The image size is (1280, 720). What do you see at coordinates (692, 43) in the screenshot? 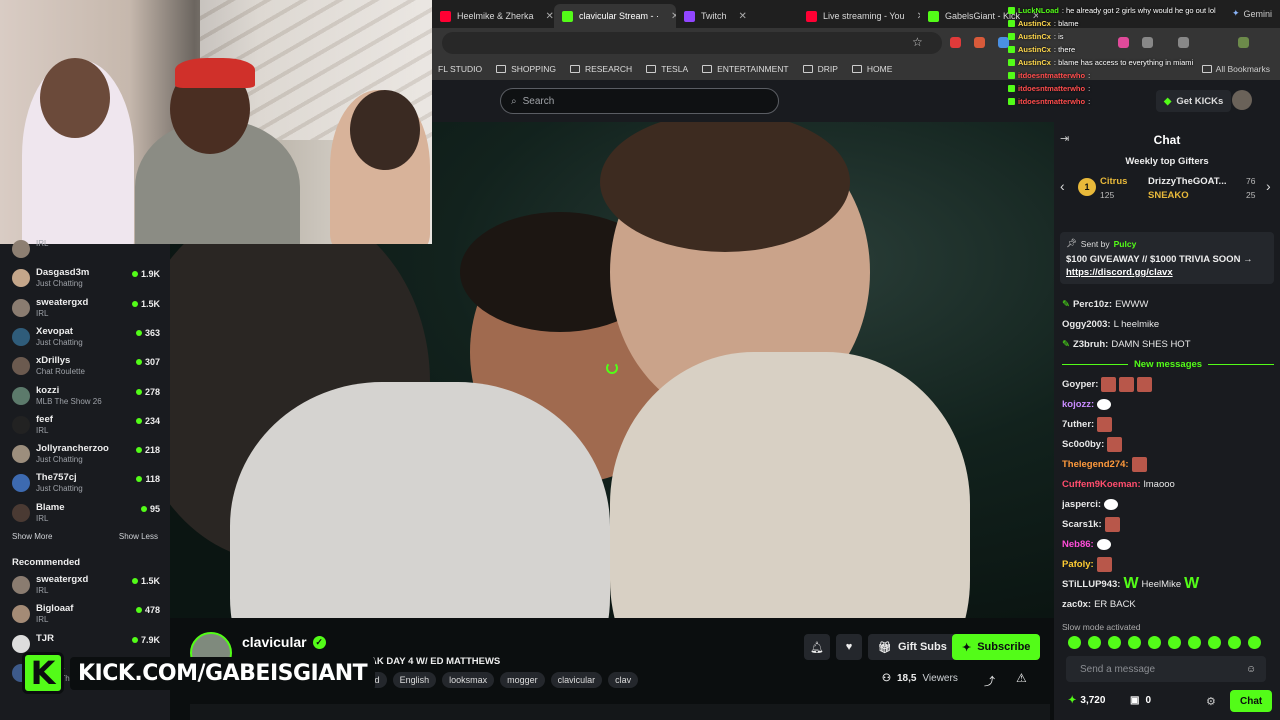
I see `address-bar` at bounding box center [692, 43].